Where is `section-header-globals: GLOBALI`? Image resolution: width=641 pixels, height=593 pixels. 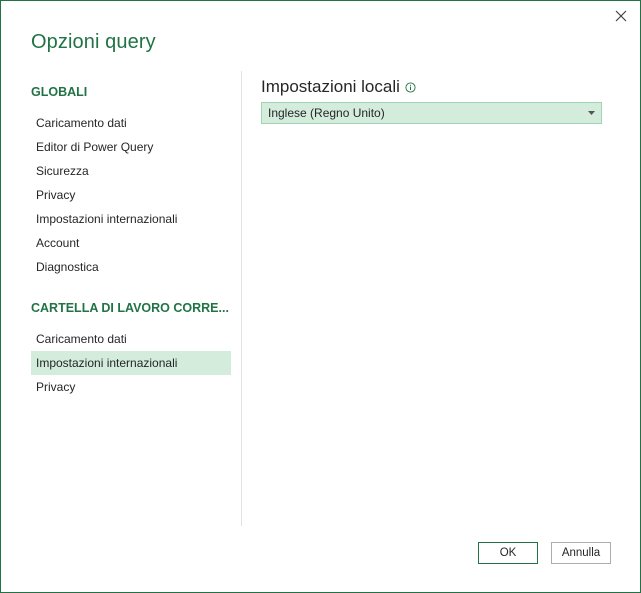
section-header-globals: GLOBALI is located at coordinates (59, 92).